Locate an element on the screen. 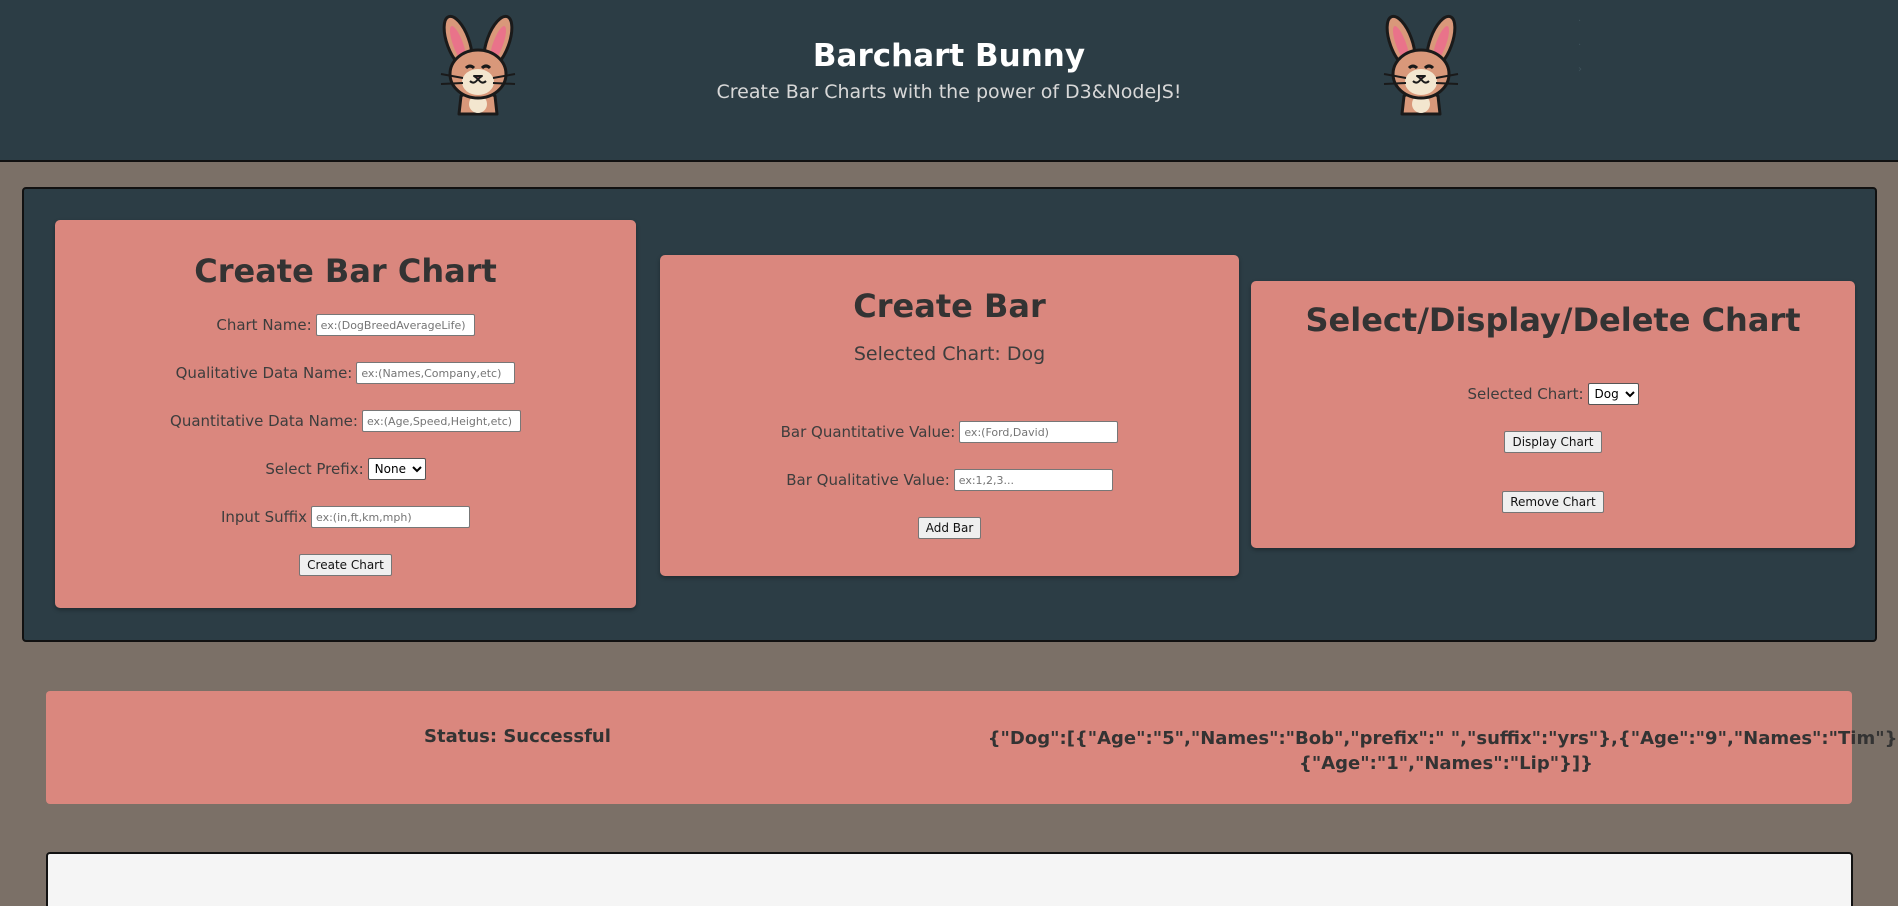 Image resolution: width=1898 pixels, height=906 pixels. display-chart-button-row: Display Chart is located at coordinates (1553, 442).